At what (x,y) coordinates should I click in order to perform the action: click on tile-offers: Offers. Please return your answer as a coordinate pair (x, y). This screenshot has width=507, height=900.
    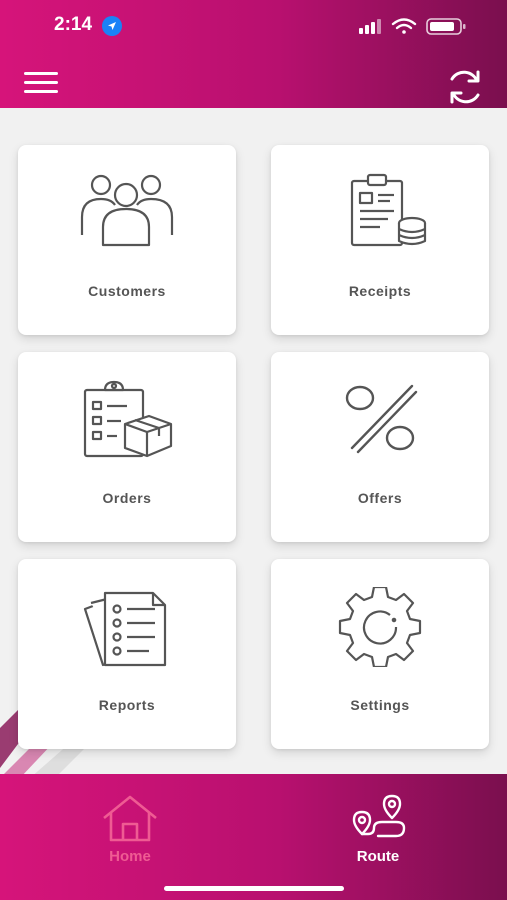
    Looking at the image, I should click on (380, 447).